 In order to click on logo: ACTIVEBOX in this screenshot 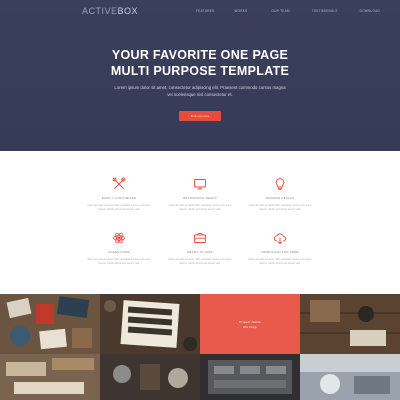, I will do `click(110, 11)`.